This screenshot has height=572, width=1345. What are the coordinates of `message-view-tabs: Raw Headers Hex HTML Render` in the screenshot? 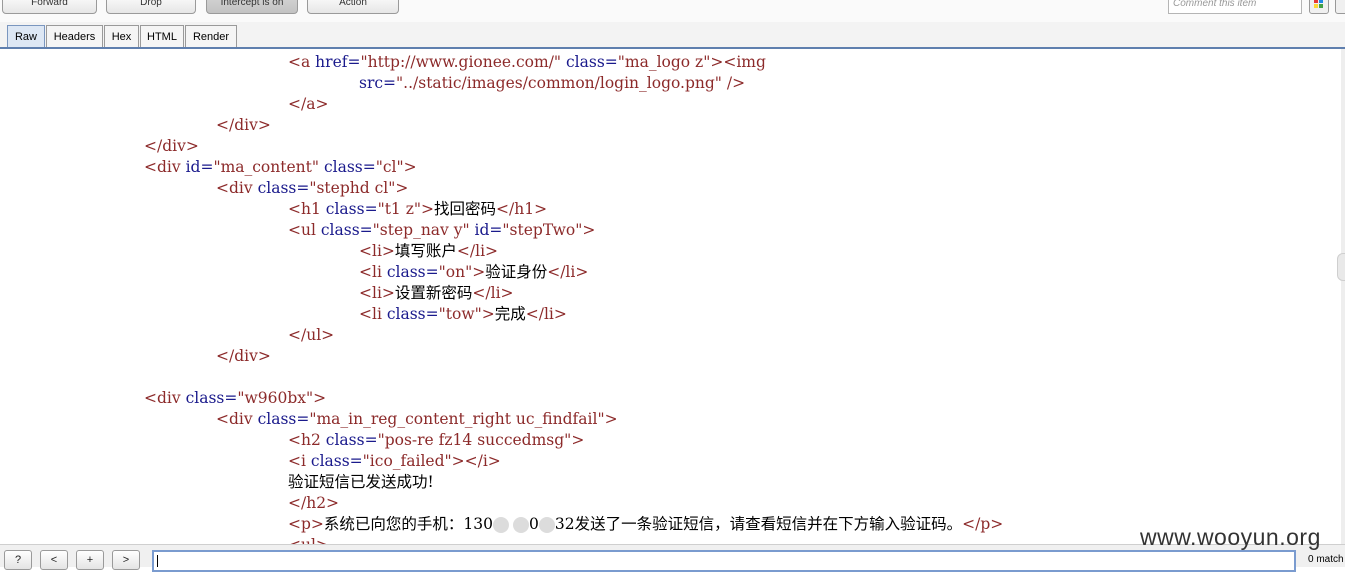 It's located at (672, 35).